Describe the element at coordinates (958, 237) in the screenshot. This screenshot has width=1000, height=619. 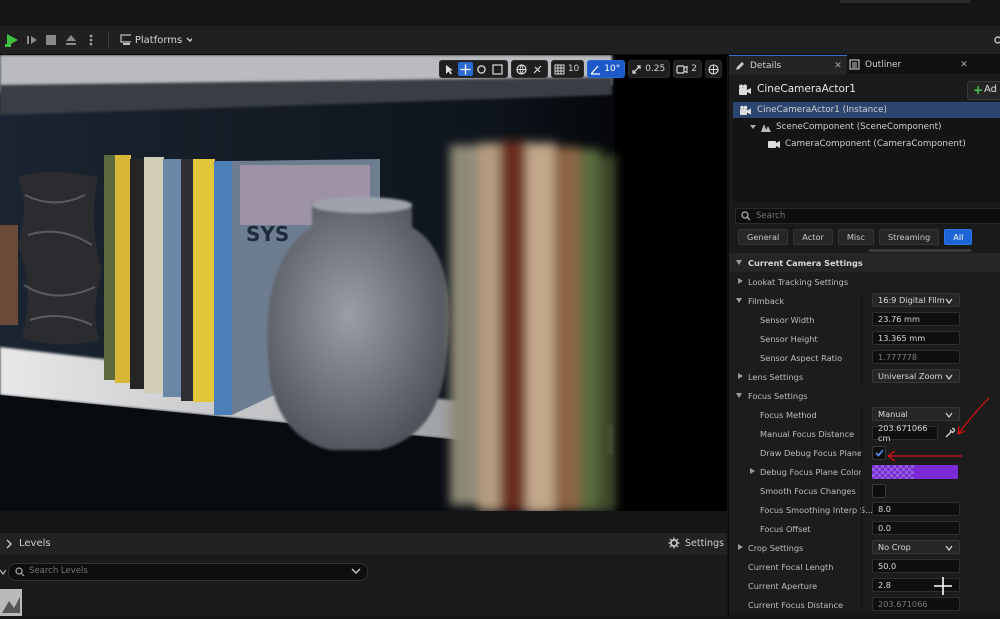
I see `filter-all: All` at that location.